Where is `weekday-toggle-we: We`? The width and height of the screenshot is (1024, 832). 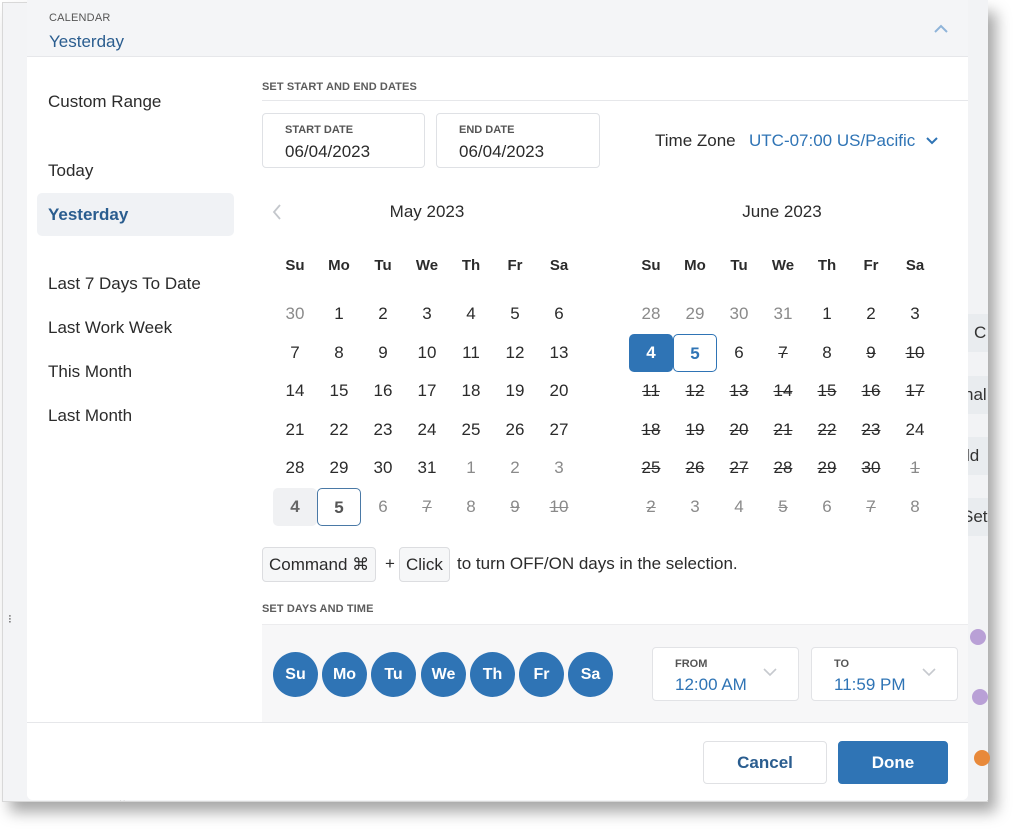
weekday-toggle-we: We is located at coordinates (443, 674).